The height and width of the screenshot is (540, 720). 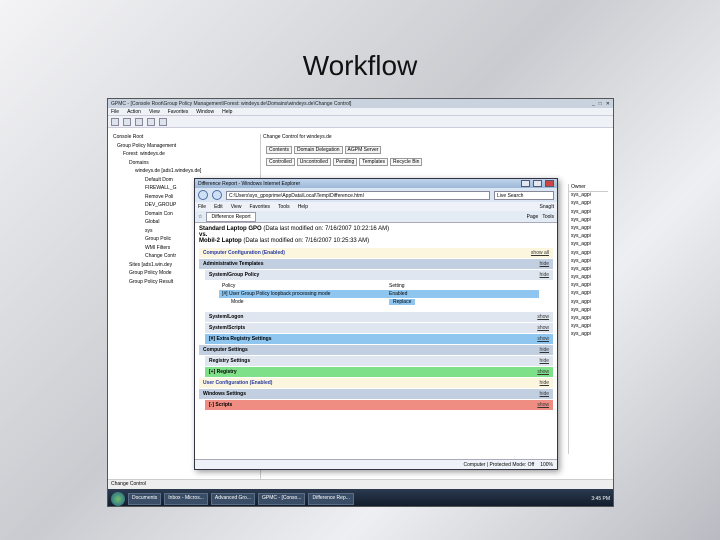 I want to click on tab-agpm-server: AGPM Server, so click(x=363, y=150).